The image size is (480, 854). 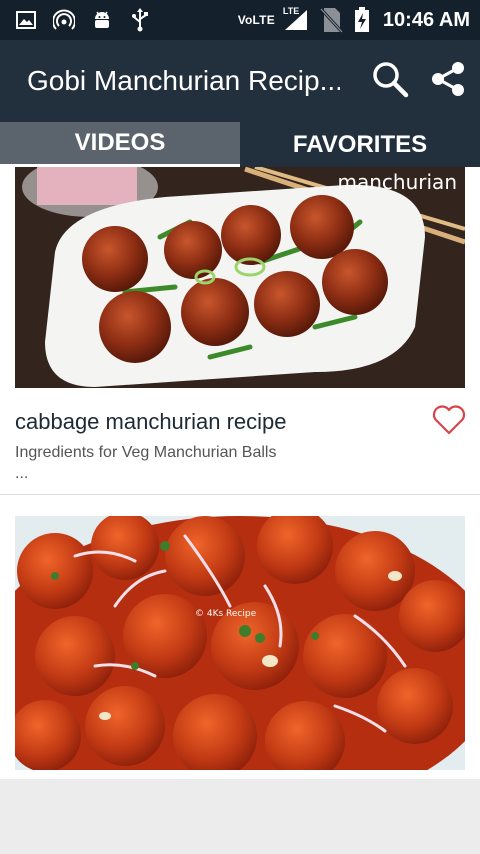 I want to click on thumbnail-watermark: © 4Ks Recipe, so click(x=226, y=614).